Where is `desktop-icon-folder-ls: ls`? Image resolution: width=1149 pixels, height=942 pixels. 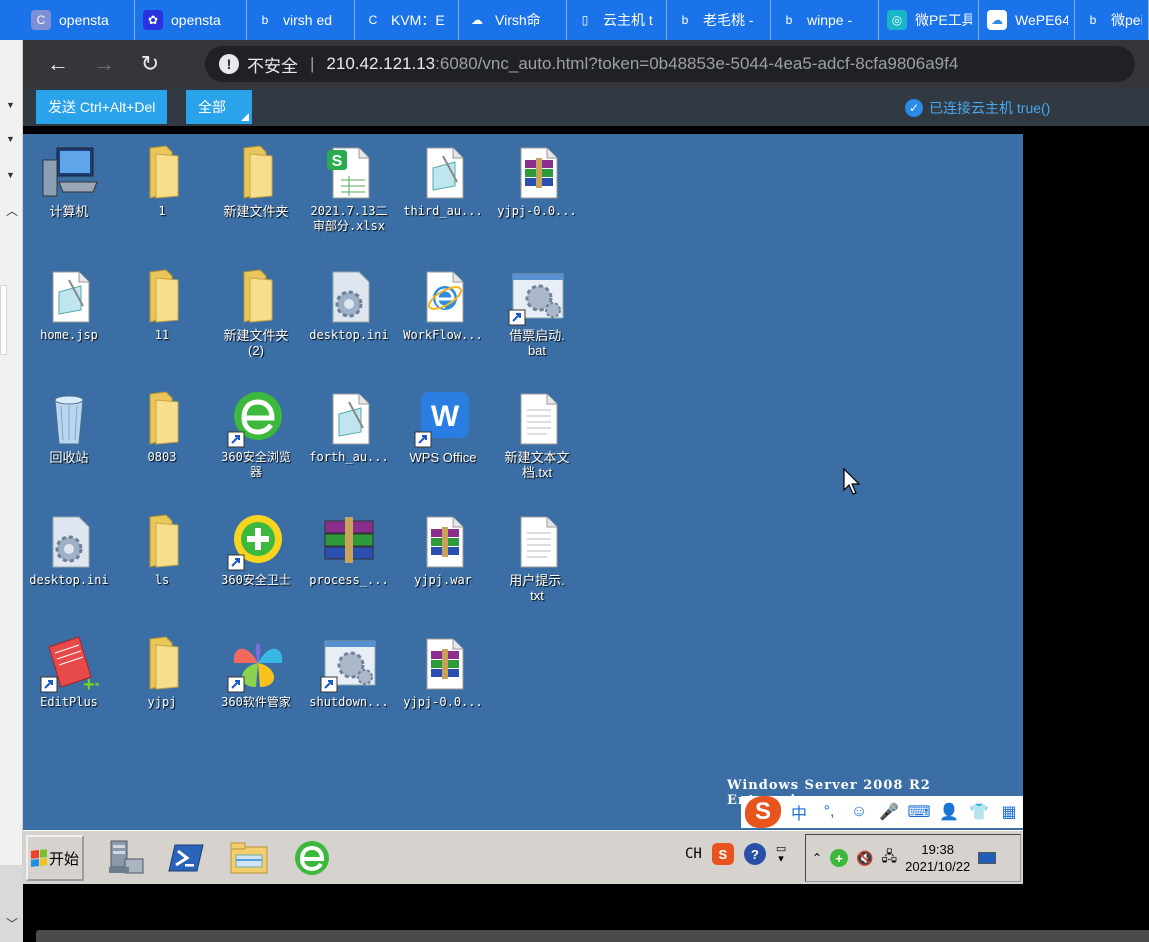
desktop-icon-folder-ls: ls is located at coordinates (162, 549).